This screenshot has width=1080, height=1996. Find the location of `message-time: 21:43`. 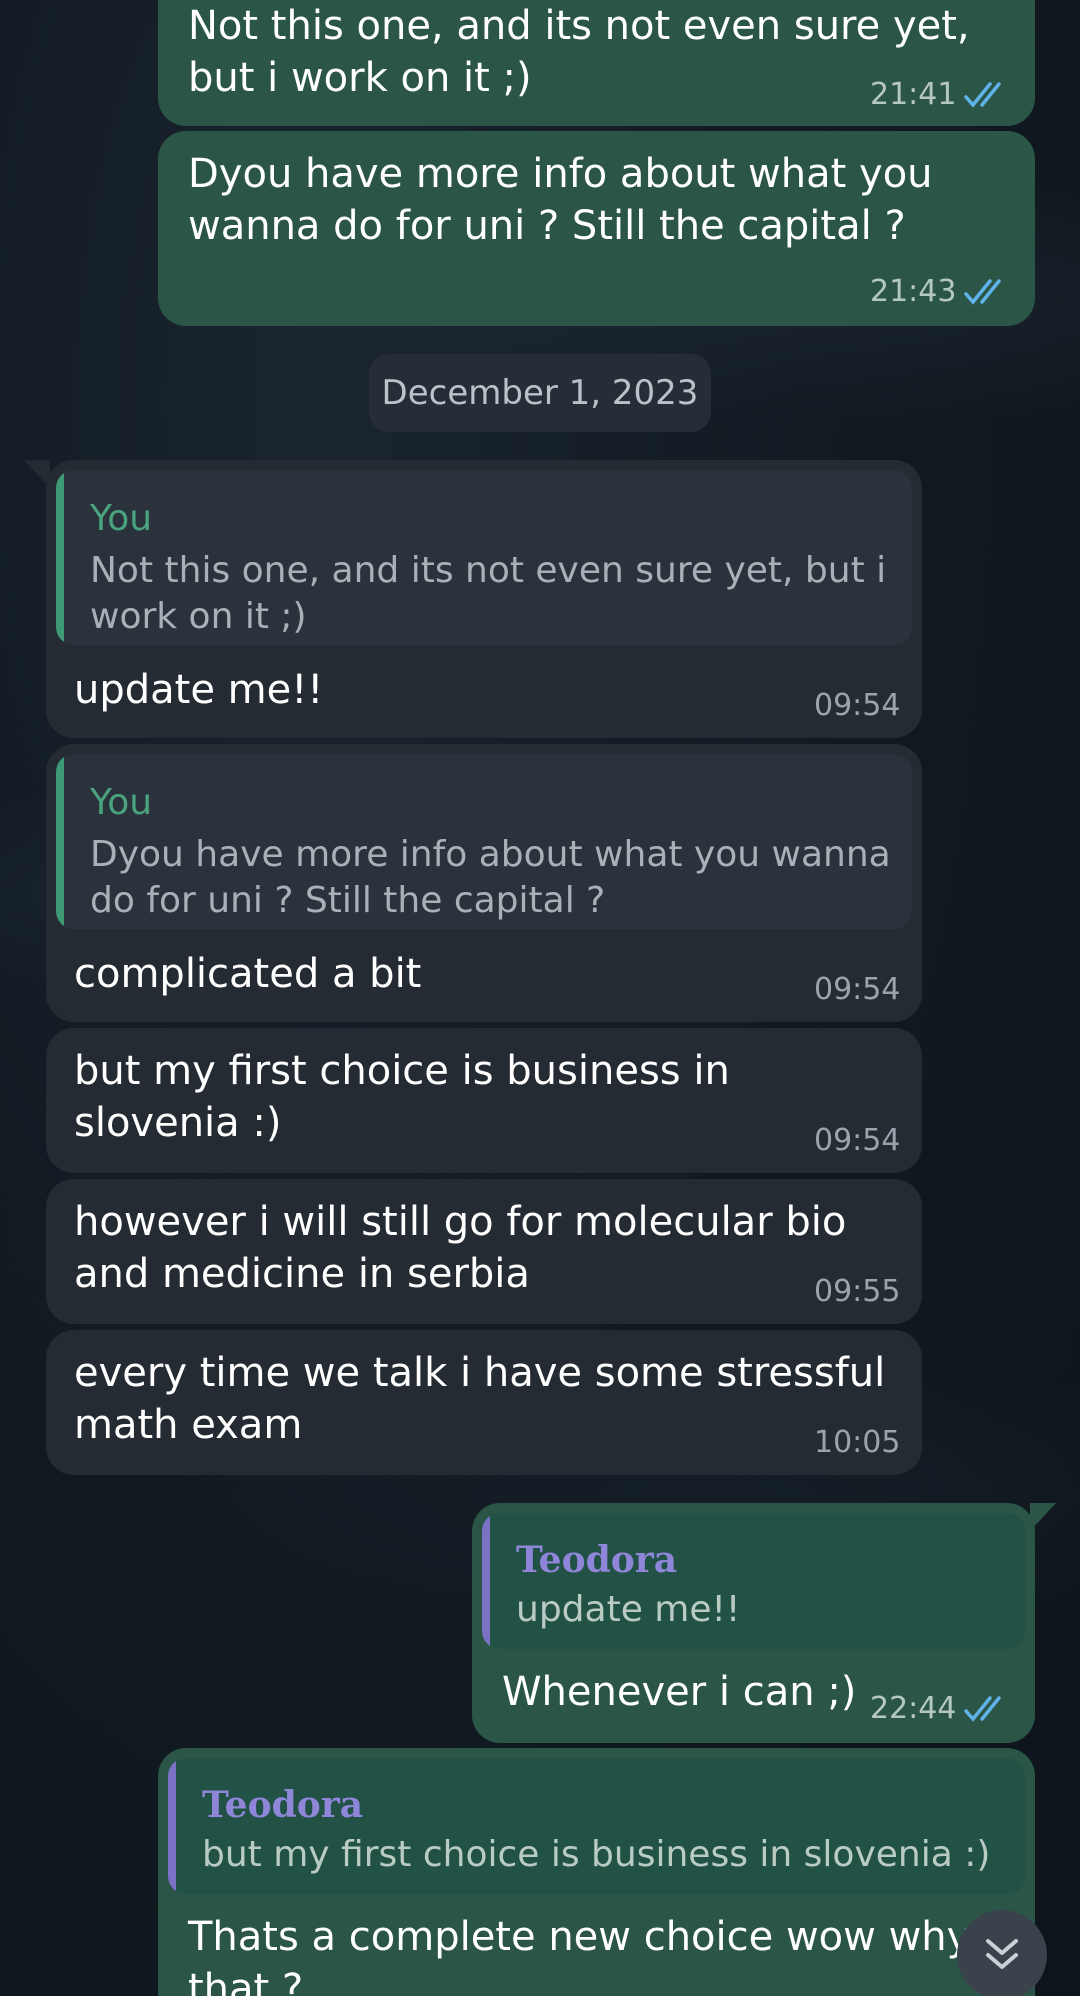

message-time: 21:43 is located at coordinates (913, 291).